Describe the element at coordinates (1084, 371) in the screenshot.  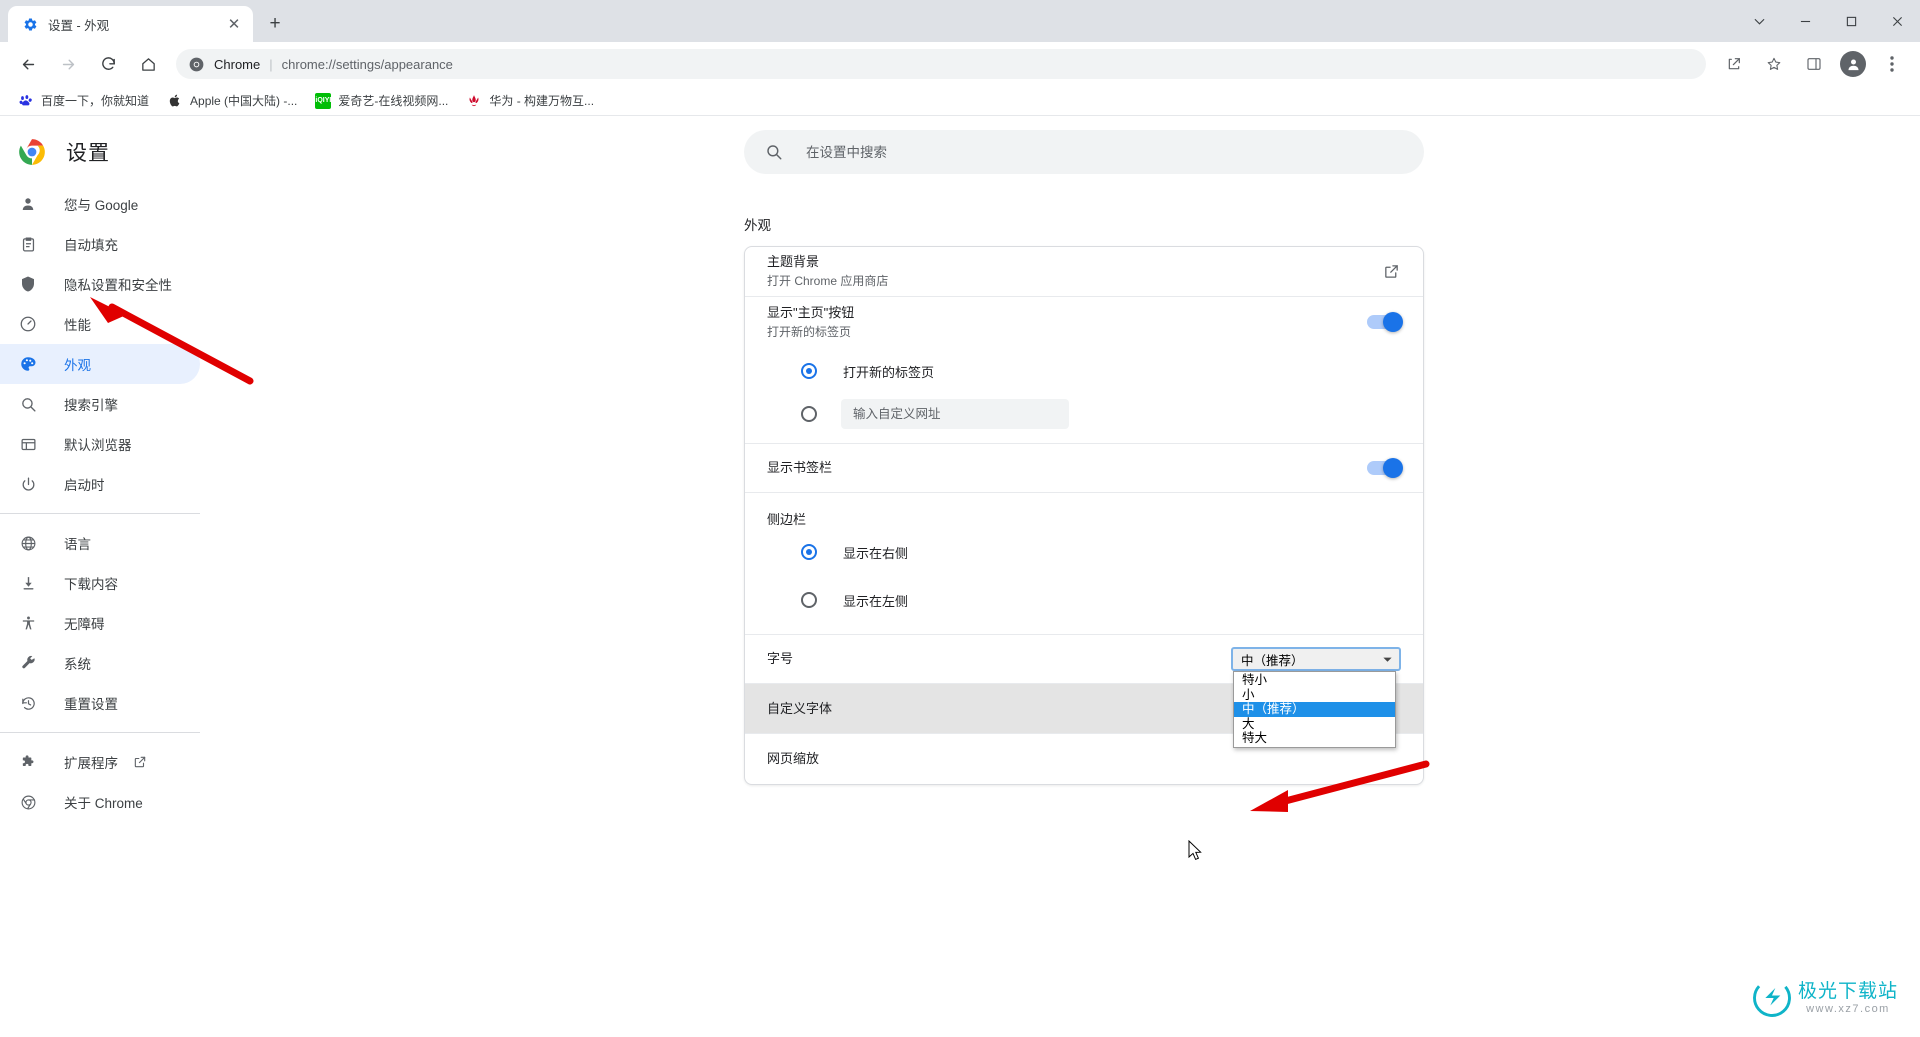
I see `radio-row-new-tab-page: 打开新的标签页` at that location.